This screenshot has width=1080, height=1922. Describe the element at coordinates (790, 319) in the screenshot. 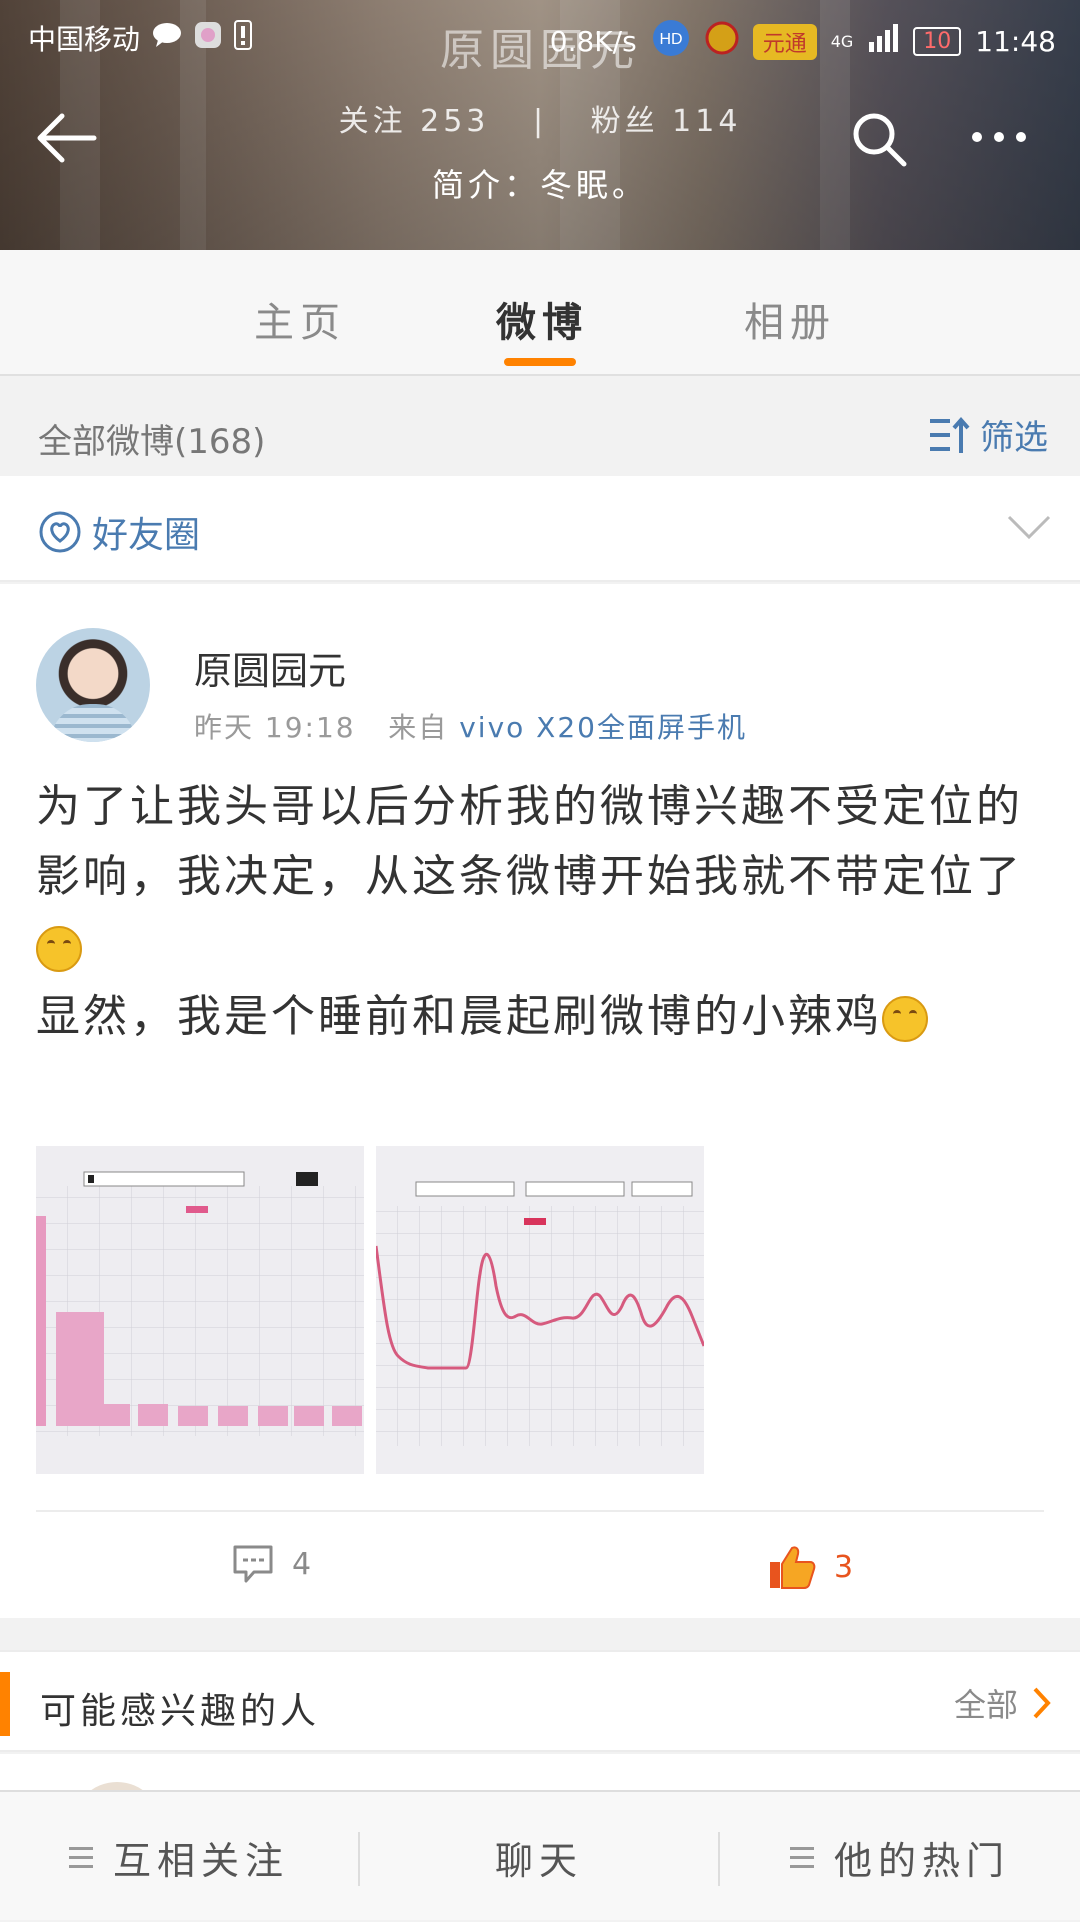

I see `tab-album: 相册` at that location.